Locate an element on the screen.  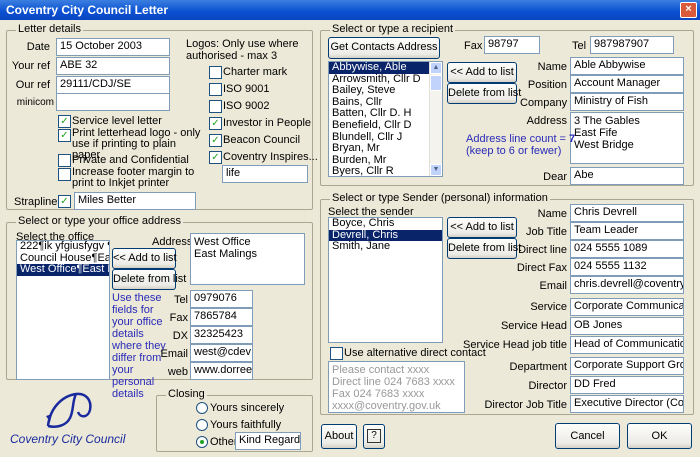
sender-department-field: Corporate Support Group is located at coordinates (627, 366).